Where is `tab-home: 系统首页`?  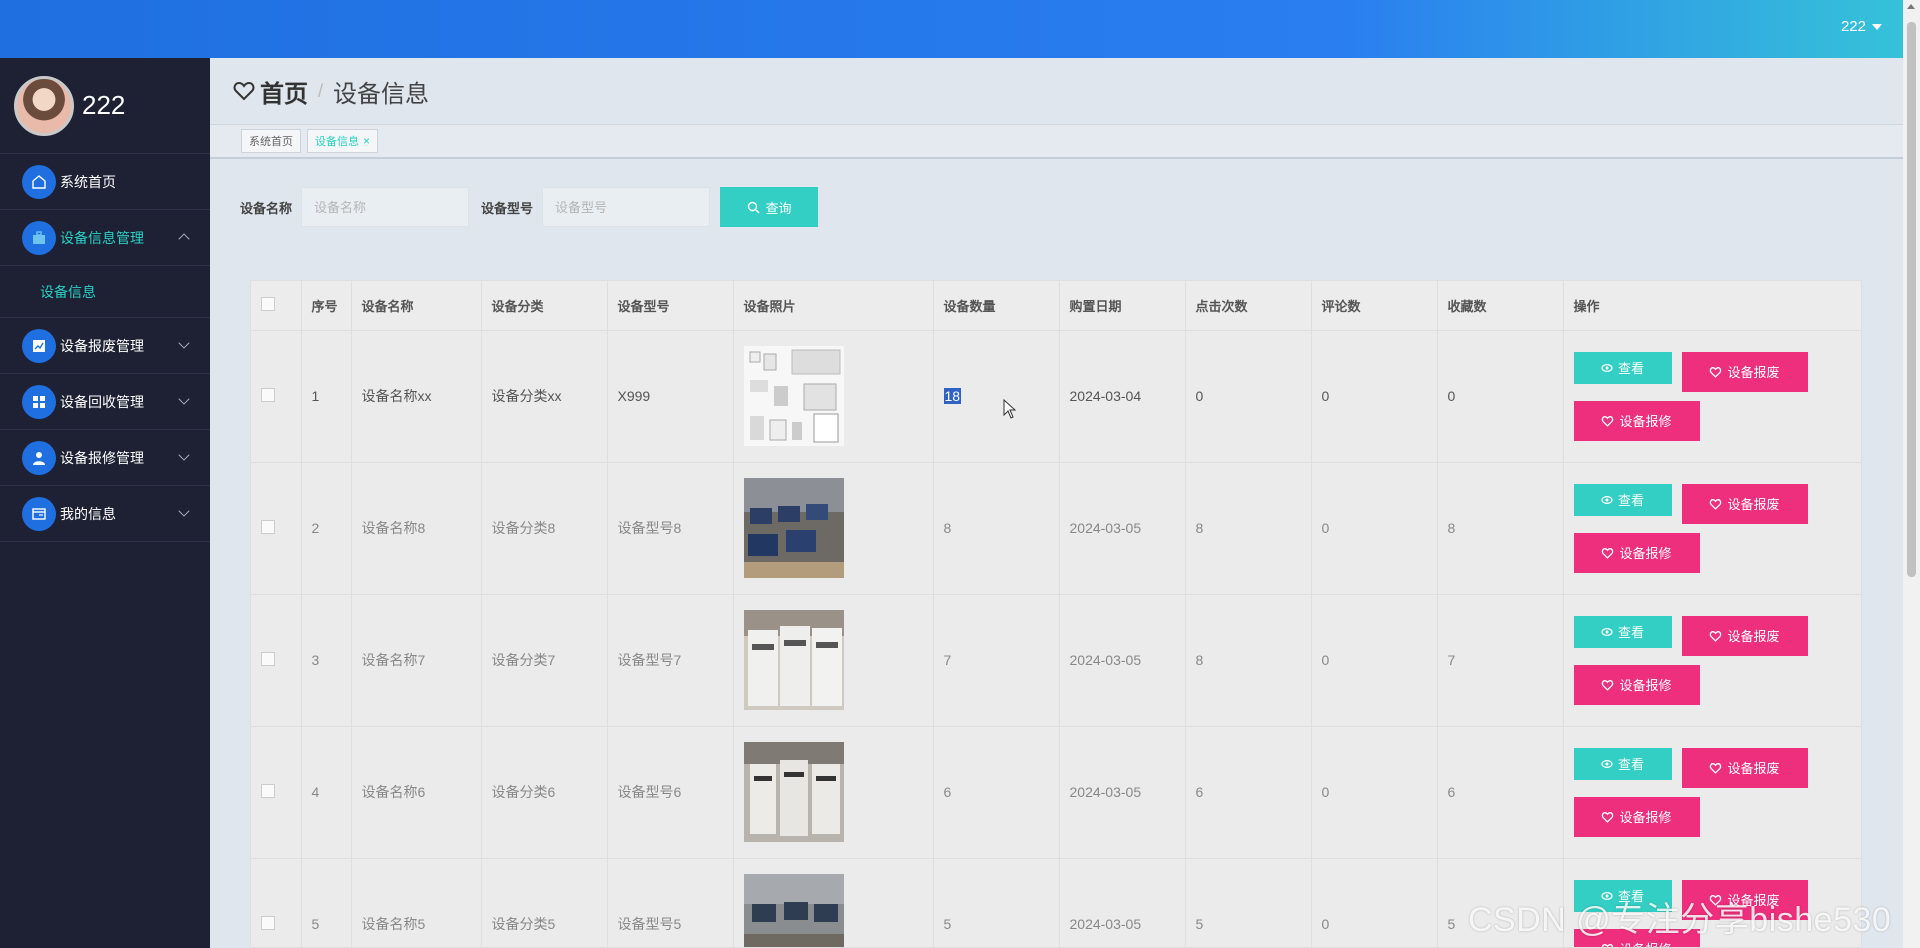 tab-home: 系统首页 is located at coordinates (271, 141).